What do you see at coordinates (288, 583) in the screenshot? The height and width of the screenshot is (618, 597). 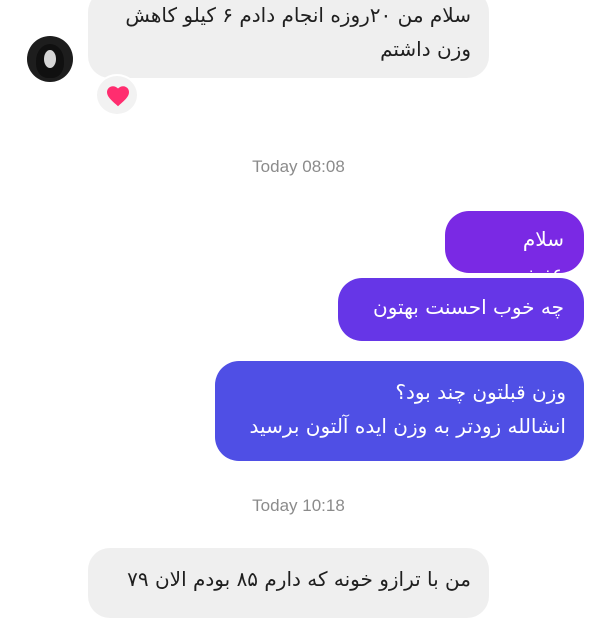 I see `incoming-message: من با ترازو خونه که دارم ۸۵ بودم الان ۷۹` at bounding box center [288, 583].